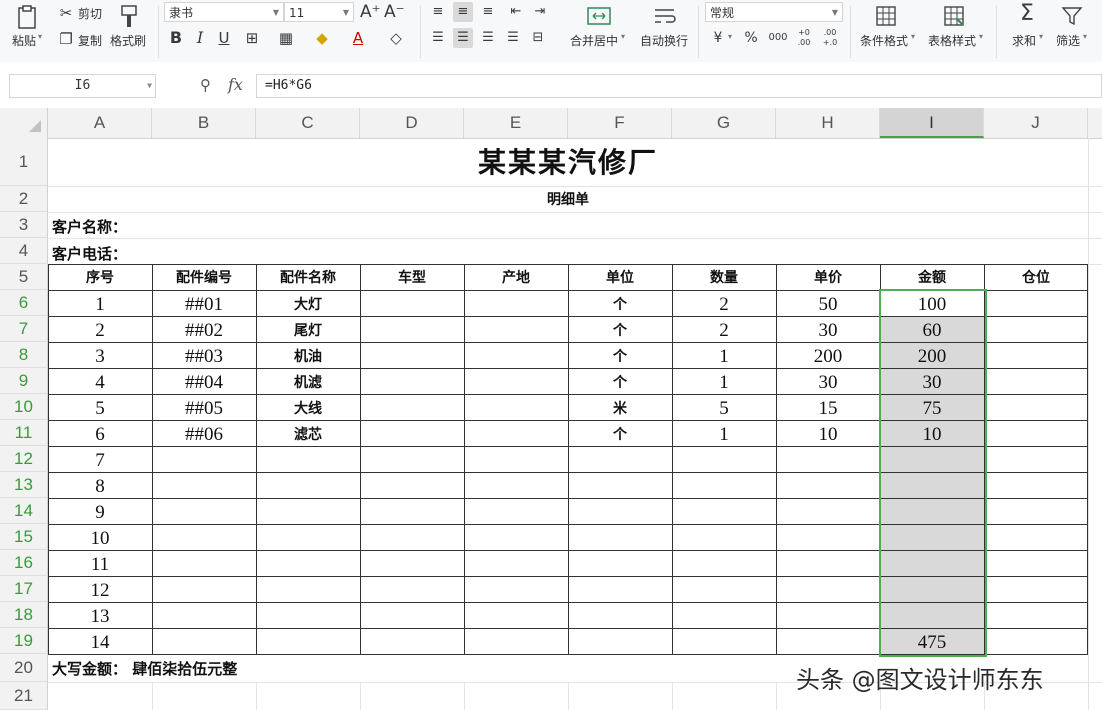  I want to click on paste-icon, so click(27, 17).